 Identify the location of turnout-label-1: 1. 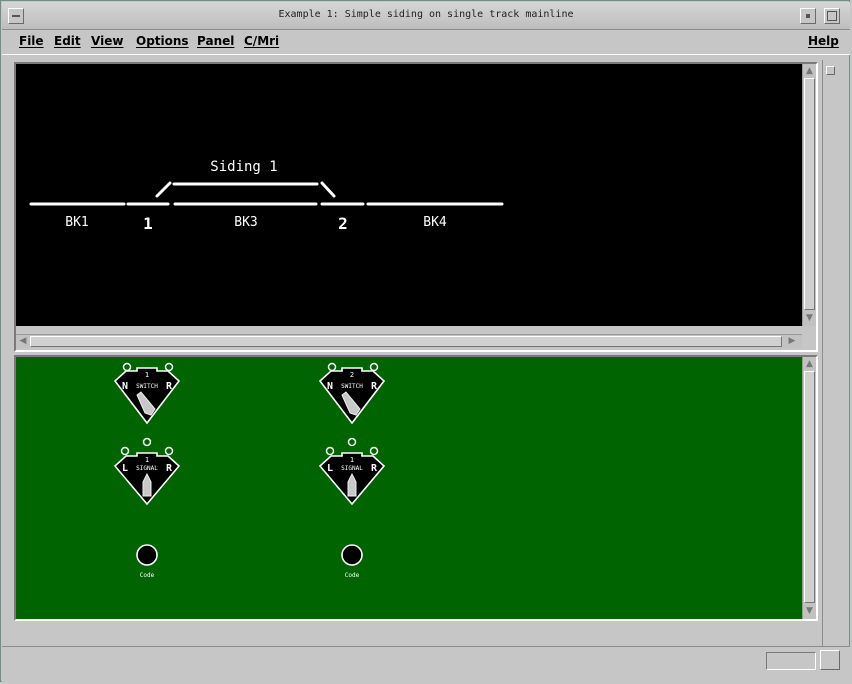
(148, 223).